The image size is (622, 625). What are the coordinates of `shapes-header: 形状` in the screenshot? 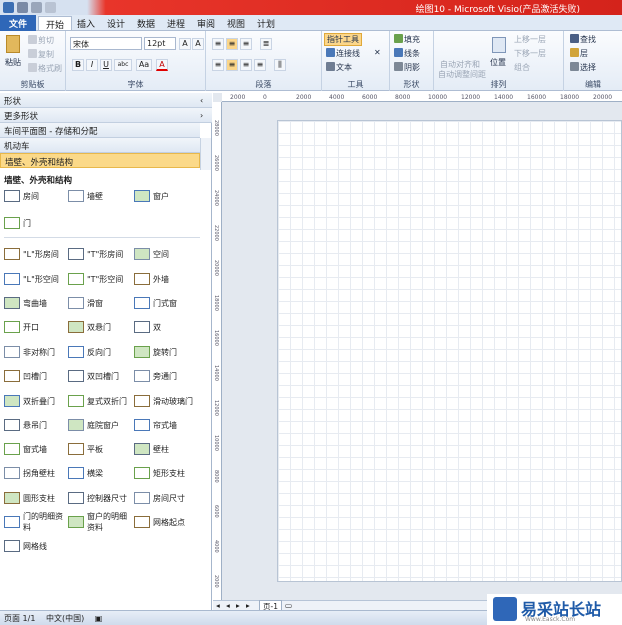 It's located at (106, 100).